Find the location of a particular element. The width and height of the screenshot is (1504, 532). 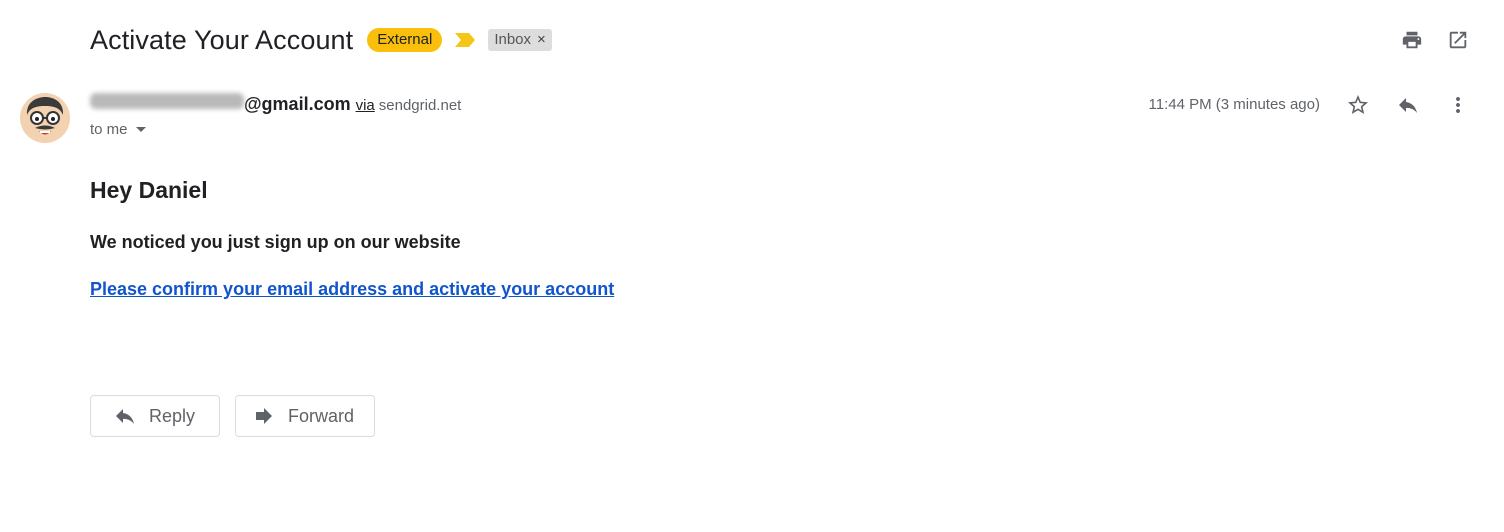

open-in-new-window-icon is located at coordinates (1458, 40).